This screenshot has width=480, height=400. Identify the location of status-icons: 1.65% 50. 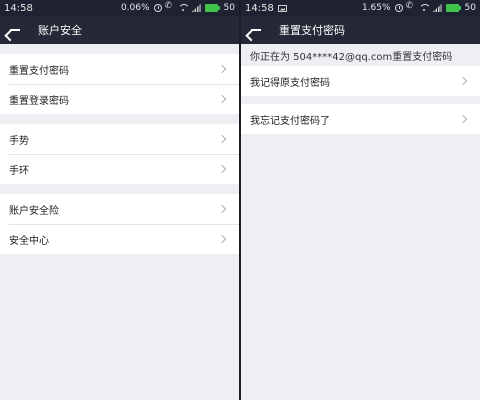
(418, 7).